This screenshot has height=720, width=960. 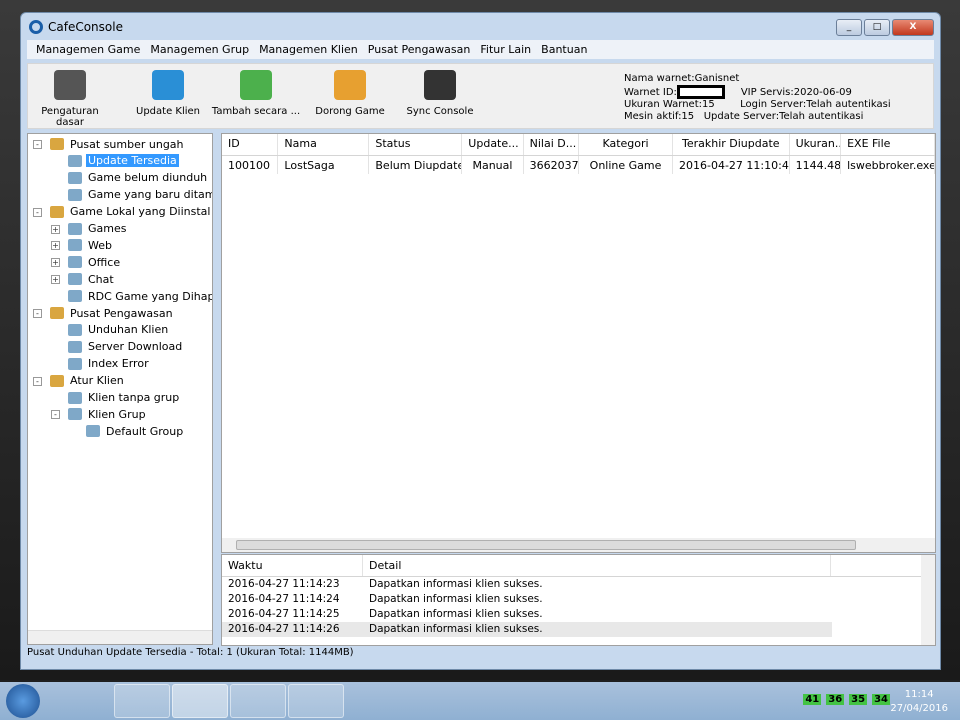 What do you see at coordinates (140, 212) in the screenshot?
I see `tree-item-label: Game Lokal yang Diinstal` at bounding box center [140, 212].